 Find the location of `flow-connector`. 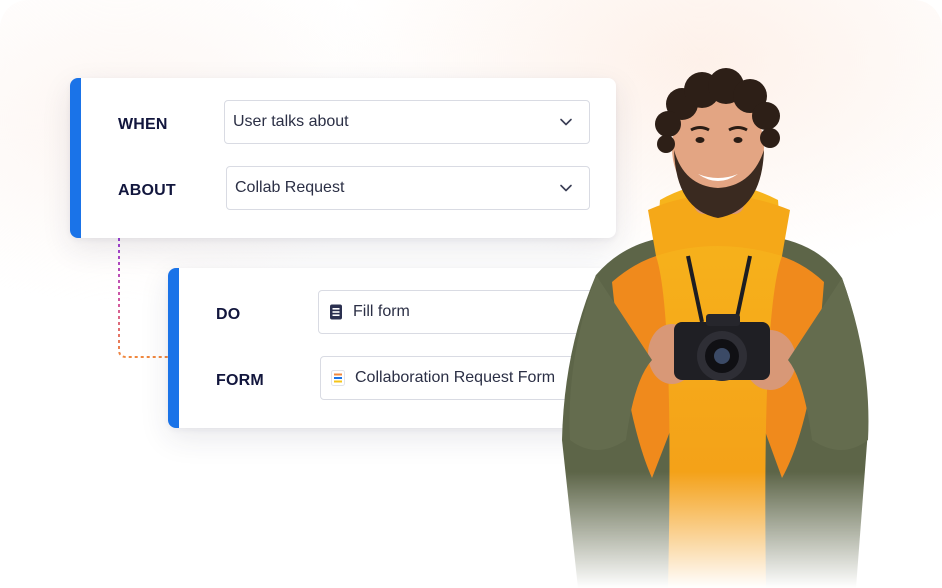

flow-connector is located at coordinates (144, 298).